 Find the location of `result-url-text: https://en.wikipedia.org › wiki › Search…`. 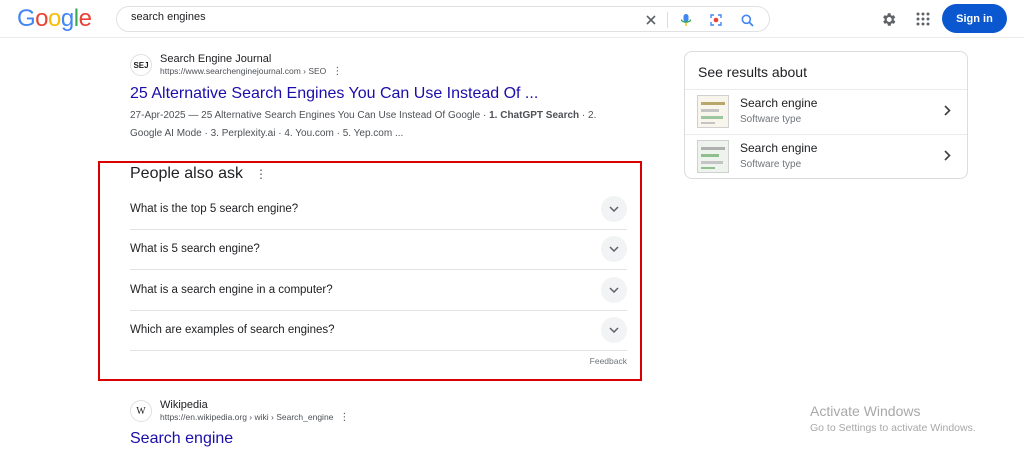

result-url-text: https://en.wikipedia.org › wiki › Search… is located at coordinates (247, 417).